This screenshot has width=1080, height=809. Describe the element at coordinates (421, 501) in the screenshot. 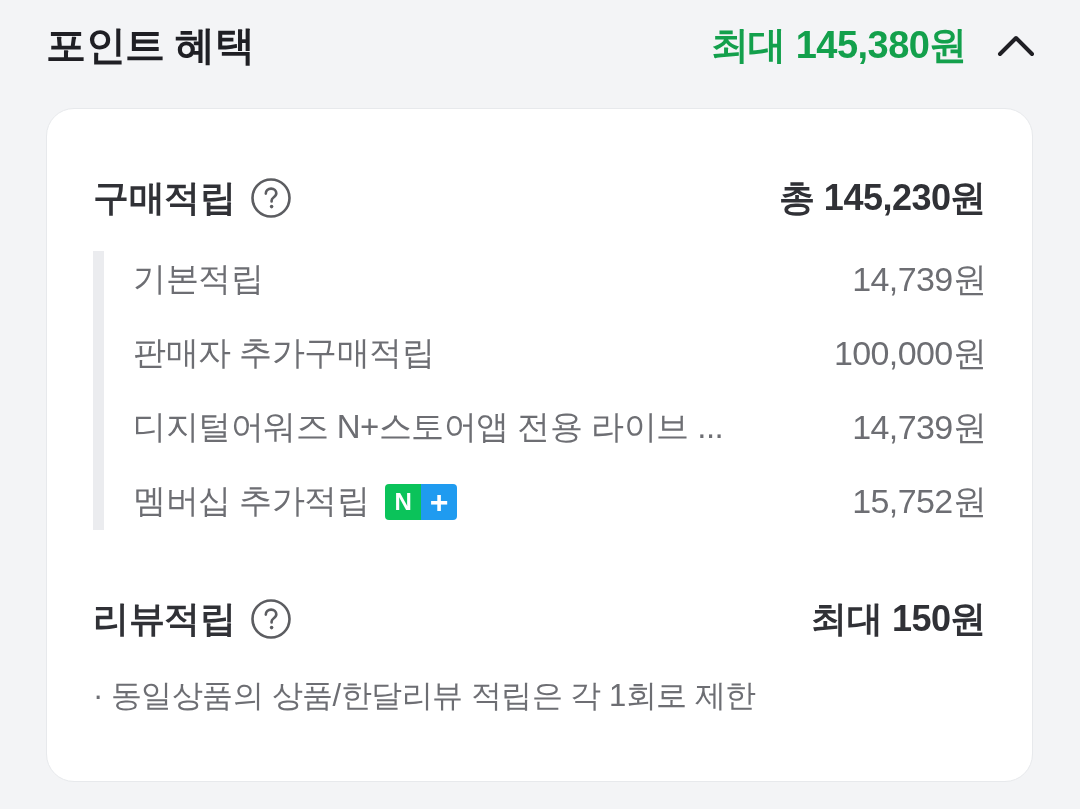

I see `membership-logo: N +` at that location.